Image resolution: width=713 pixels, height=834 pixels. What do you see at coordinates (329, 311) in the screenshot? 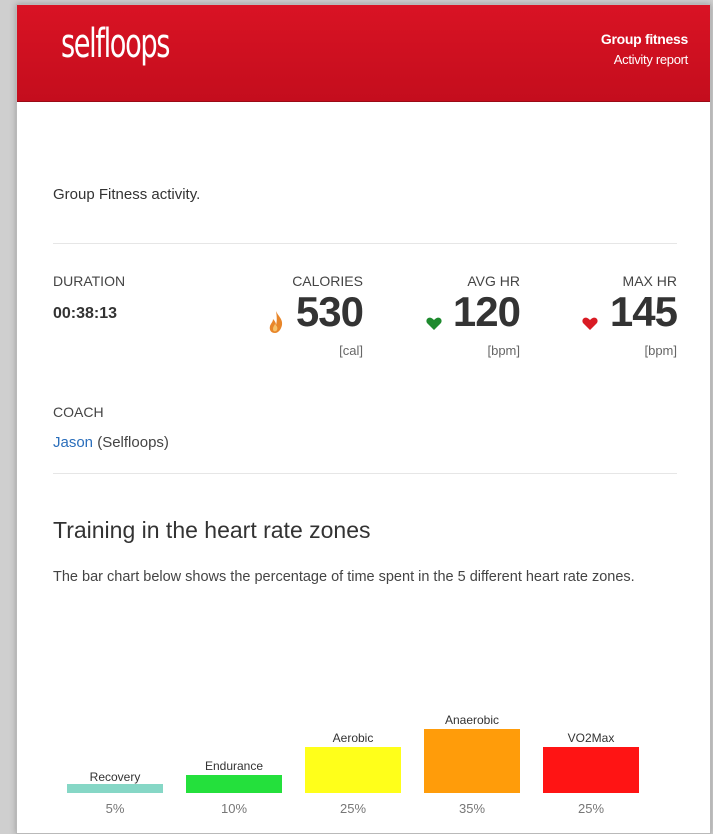
I see `calories-value: 530` at bounding box center [329, 311].